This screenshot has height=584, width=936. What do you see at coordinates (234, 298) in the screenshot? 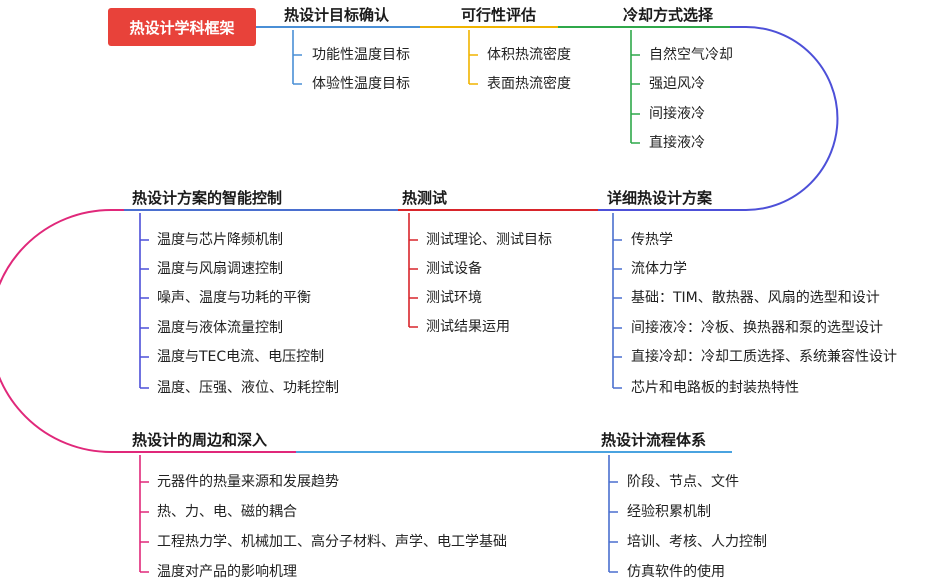
I see `branch-6-item-3: 噪声、温度与功耗的平衡` at bounding box center [234, 298].